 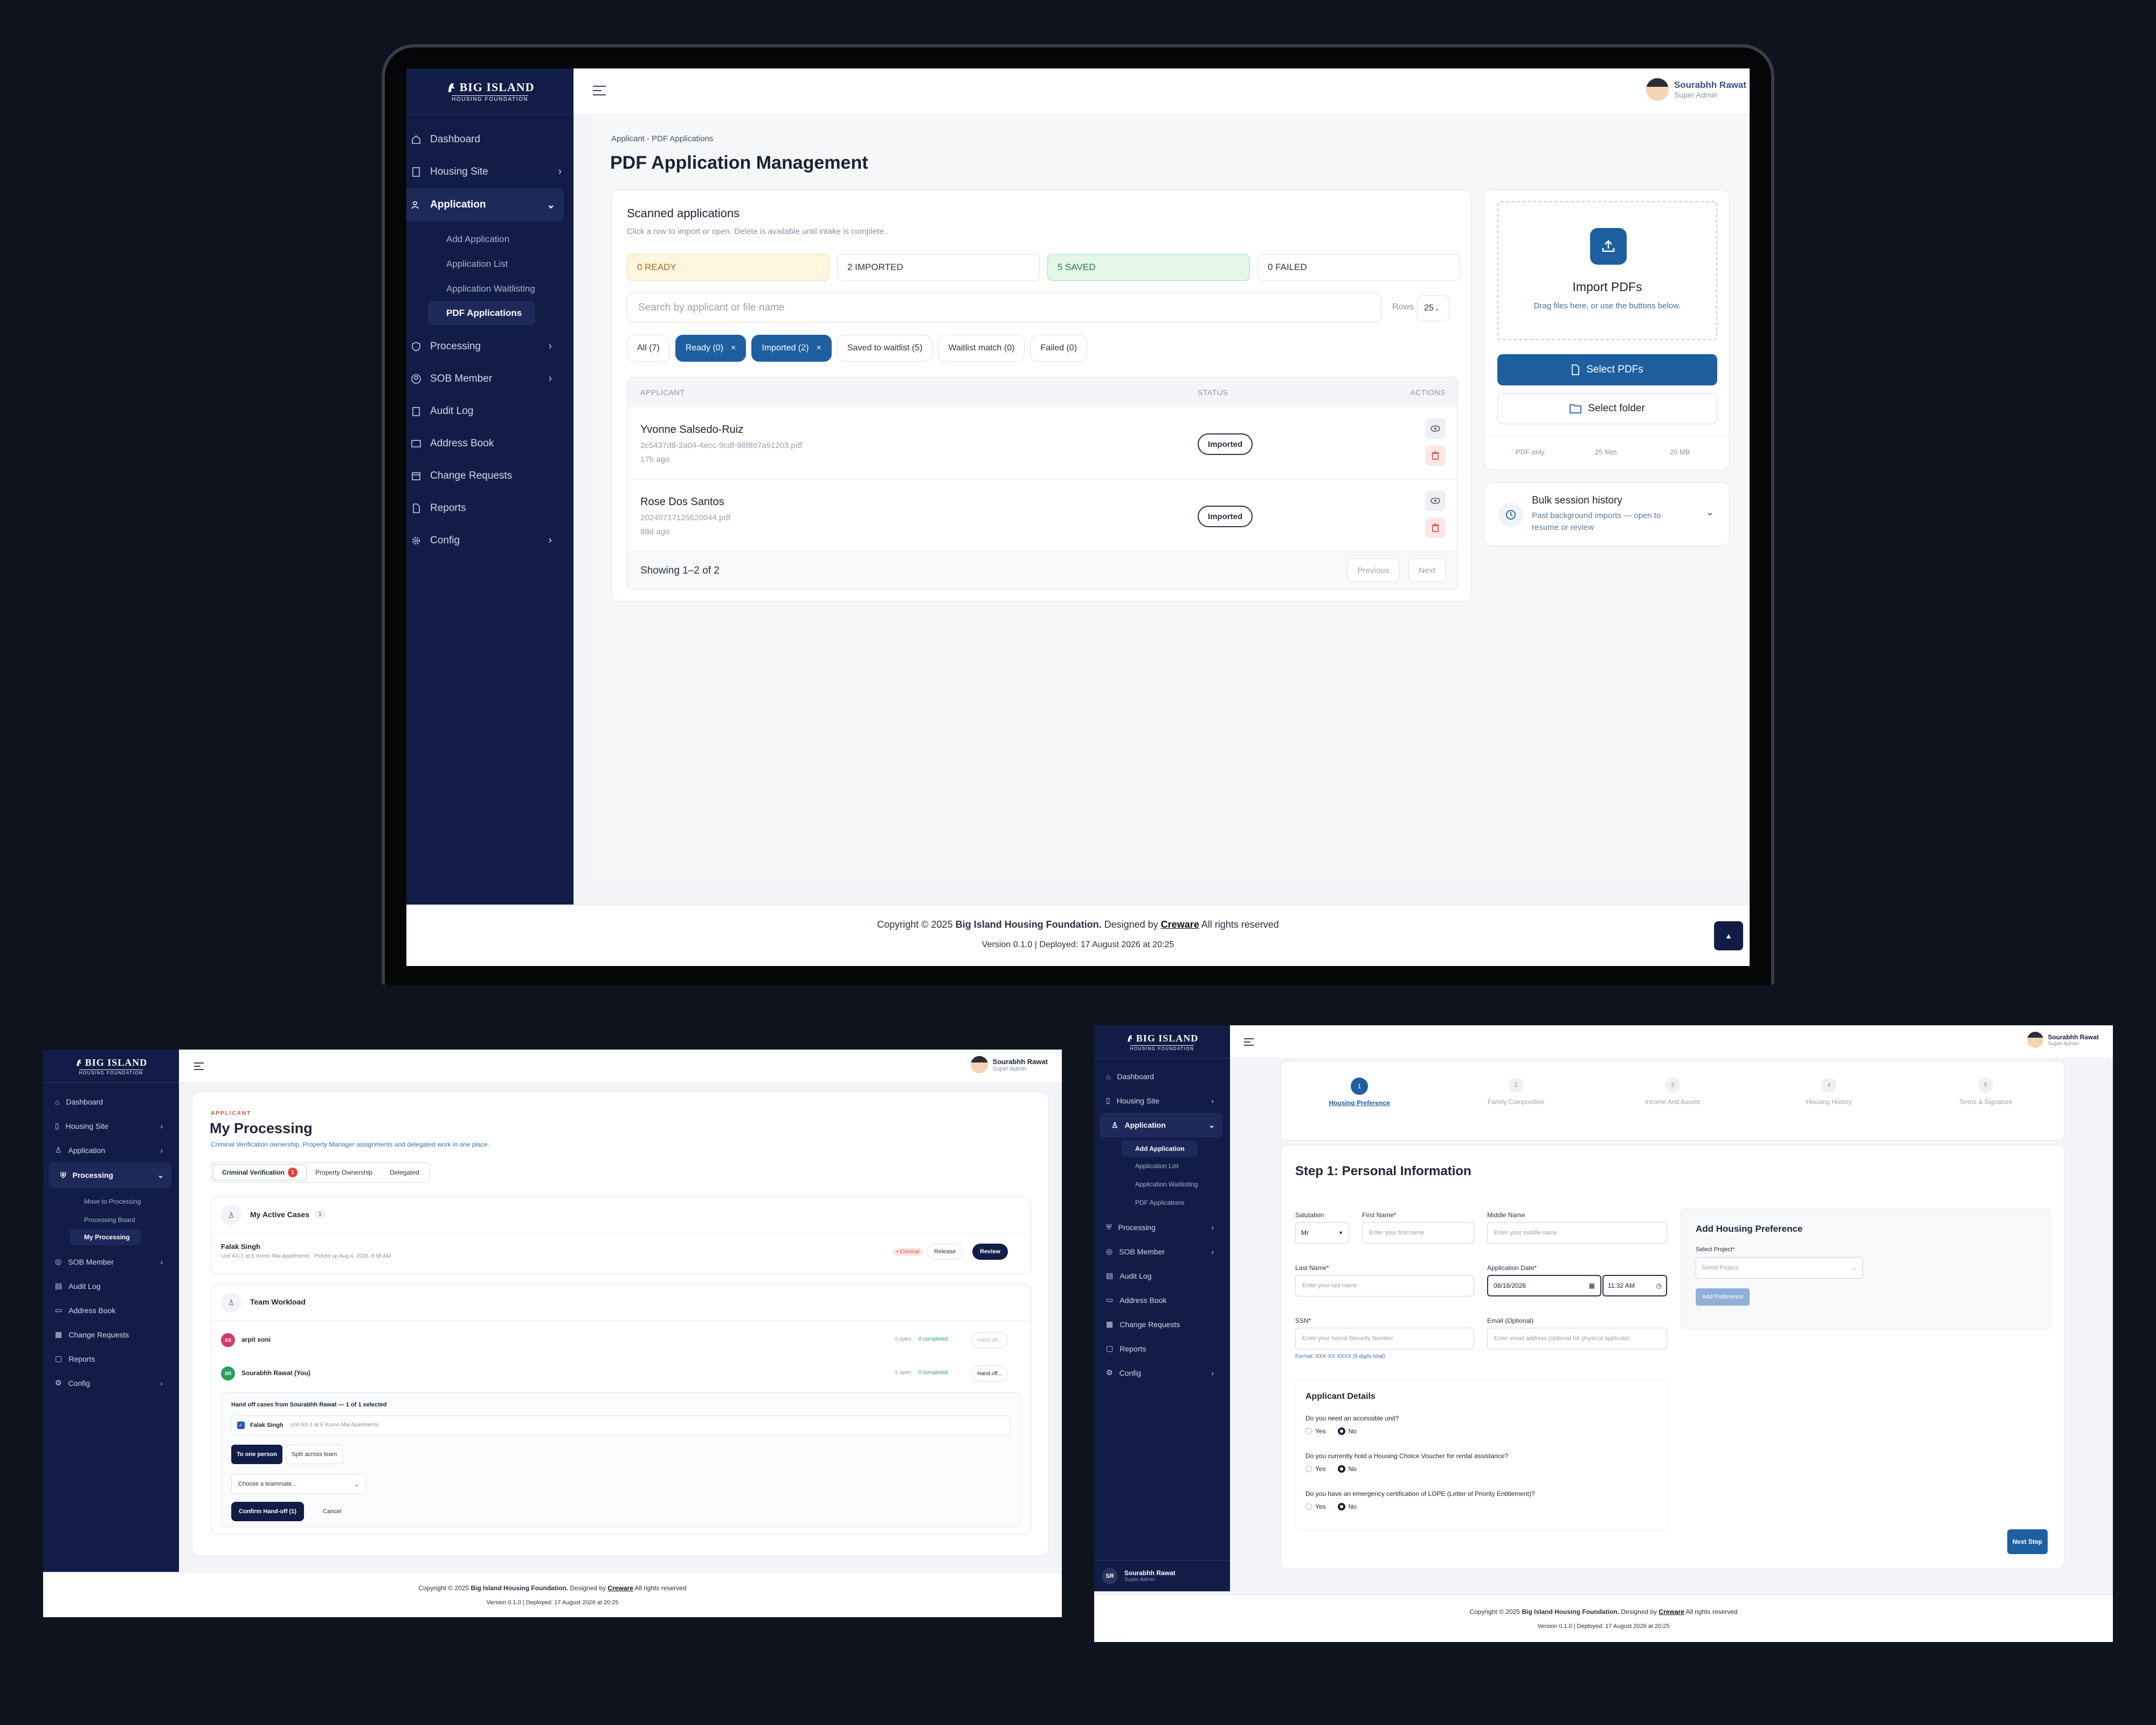 I want to click on checkbox-checked-icon: ✓, so click(x=241, y=1425).